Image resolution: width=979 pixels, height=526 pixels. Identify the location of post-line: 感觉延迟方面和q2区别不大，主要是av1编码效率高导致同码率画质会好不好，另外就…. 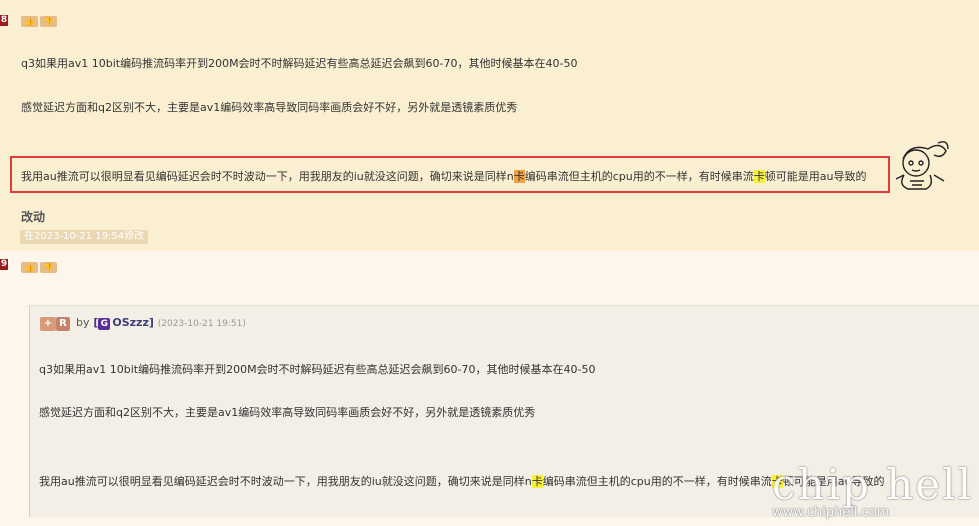
(269, 107).